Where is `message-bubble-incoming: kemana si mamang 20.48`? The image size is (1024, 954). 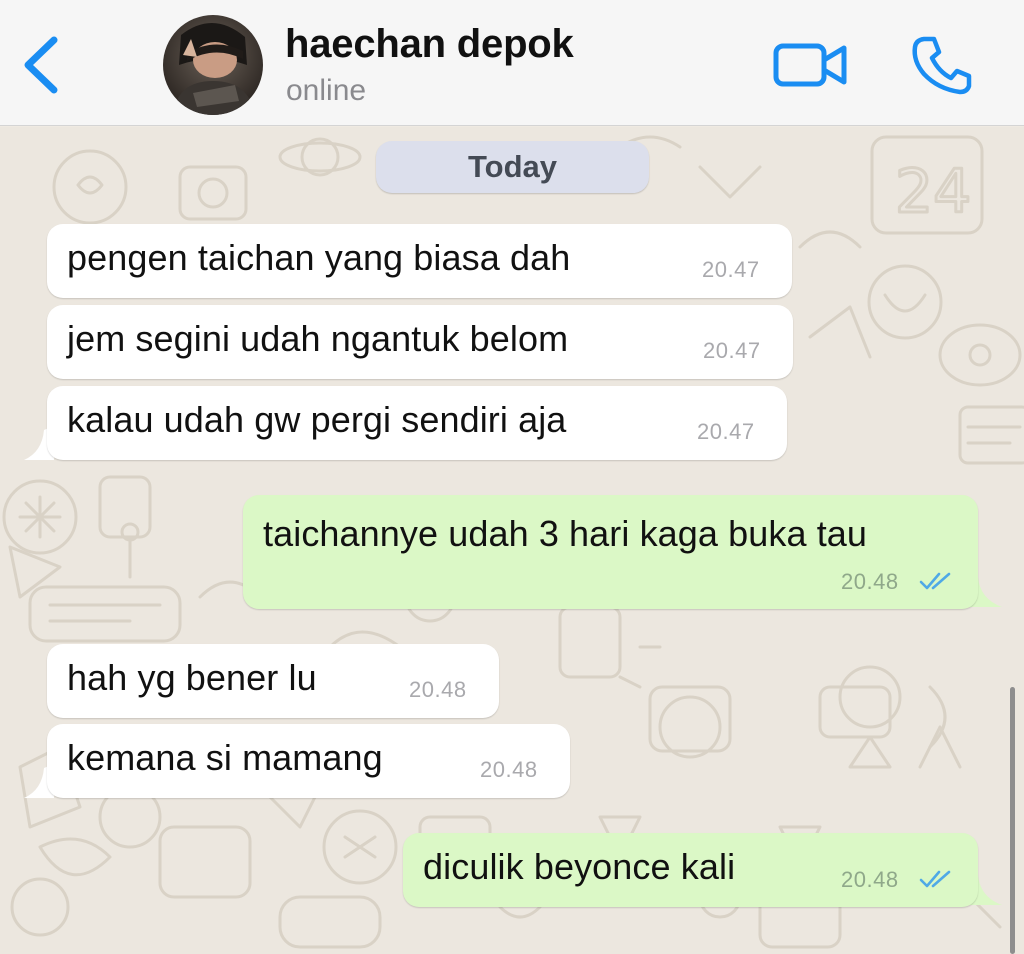
message-bubble-incoming: kemana si mamang 20.48 is located at coordinates (308, 761).